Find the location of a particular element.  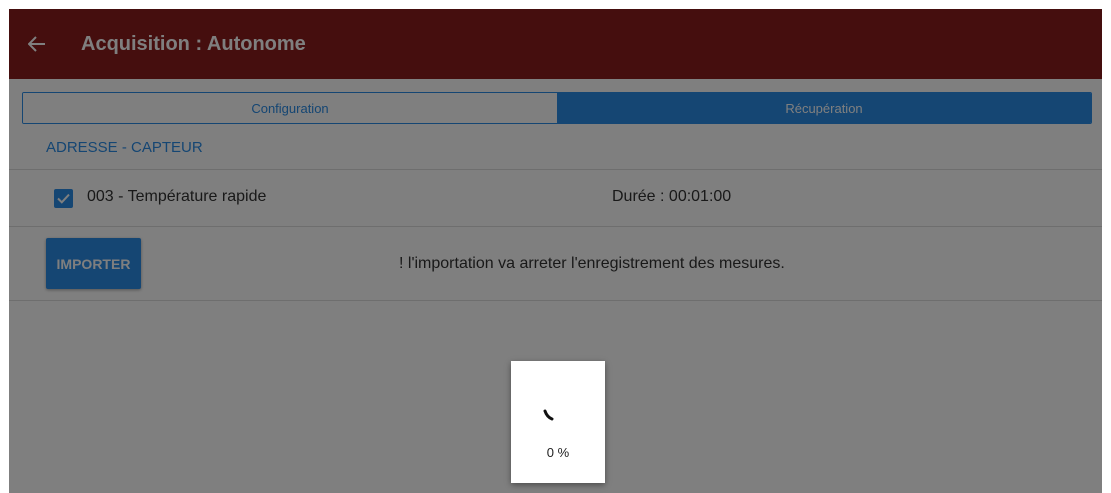

progress-percent: 0 % is located at coordinates (558, 452).